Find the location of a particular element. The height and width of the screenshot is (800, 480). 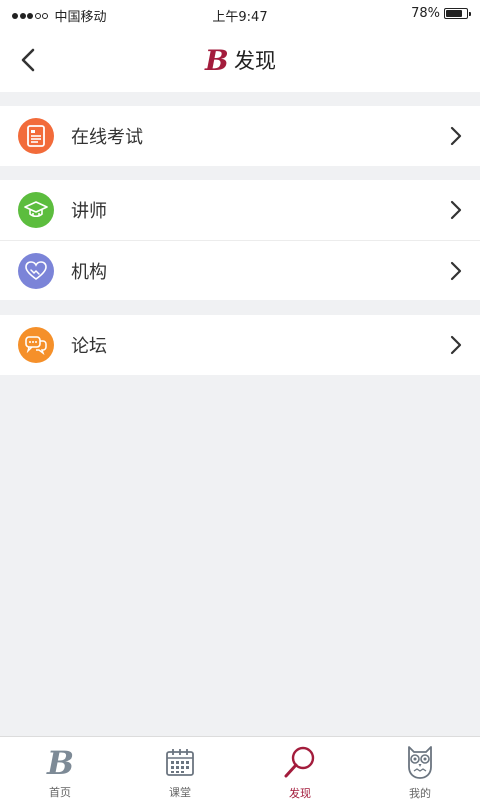

chevron-left-icon is located at coordinates (28, 60).